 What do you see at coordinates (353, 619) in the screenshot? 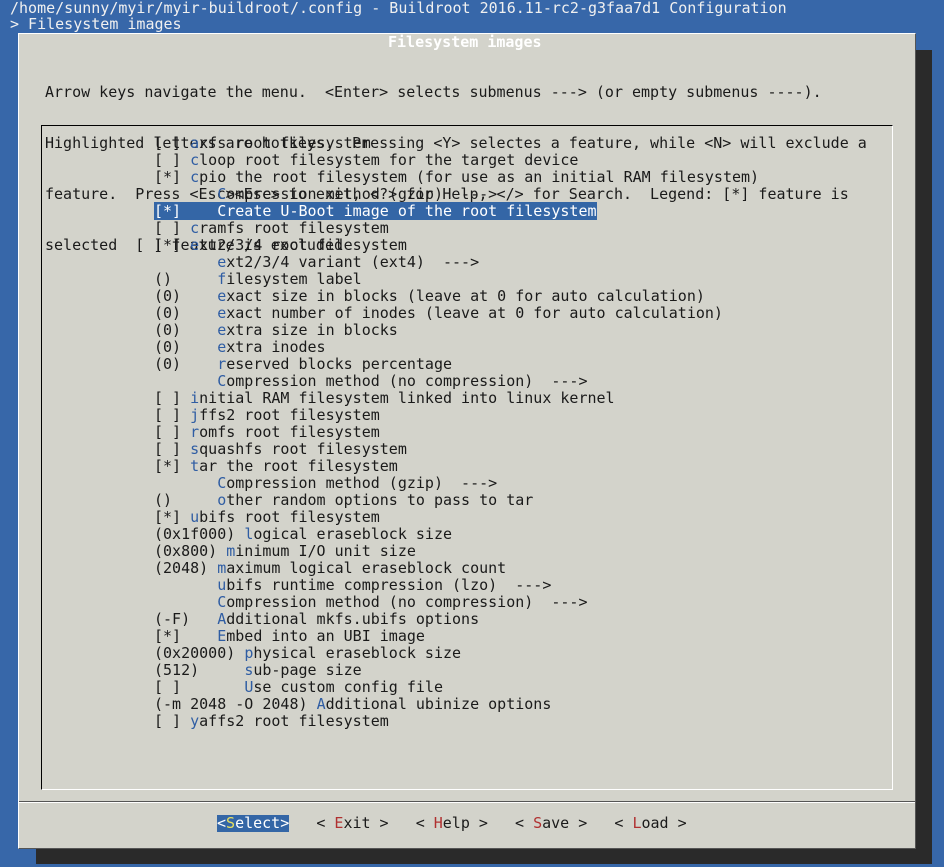
I see `menu-item-label: dditional mkfs.ubifs options` at bounding box center [353, 619].